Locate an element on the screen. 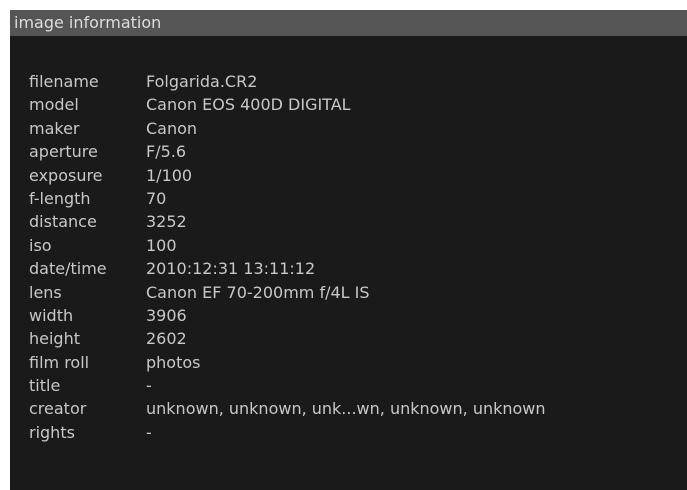 Image resolution: width=687 pixels, height=490 pixels. info-key: model is located at coordinates (54, 105).